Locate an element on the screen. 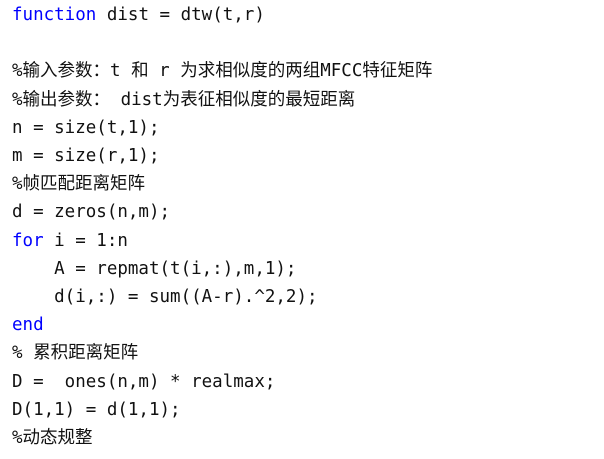 The width and height of the screenshot is (604, 459). comment-text: %帧匹配距离矩阵 is located at coordinates (79, 184).